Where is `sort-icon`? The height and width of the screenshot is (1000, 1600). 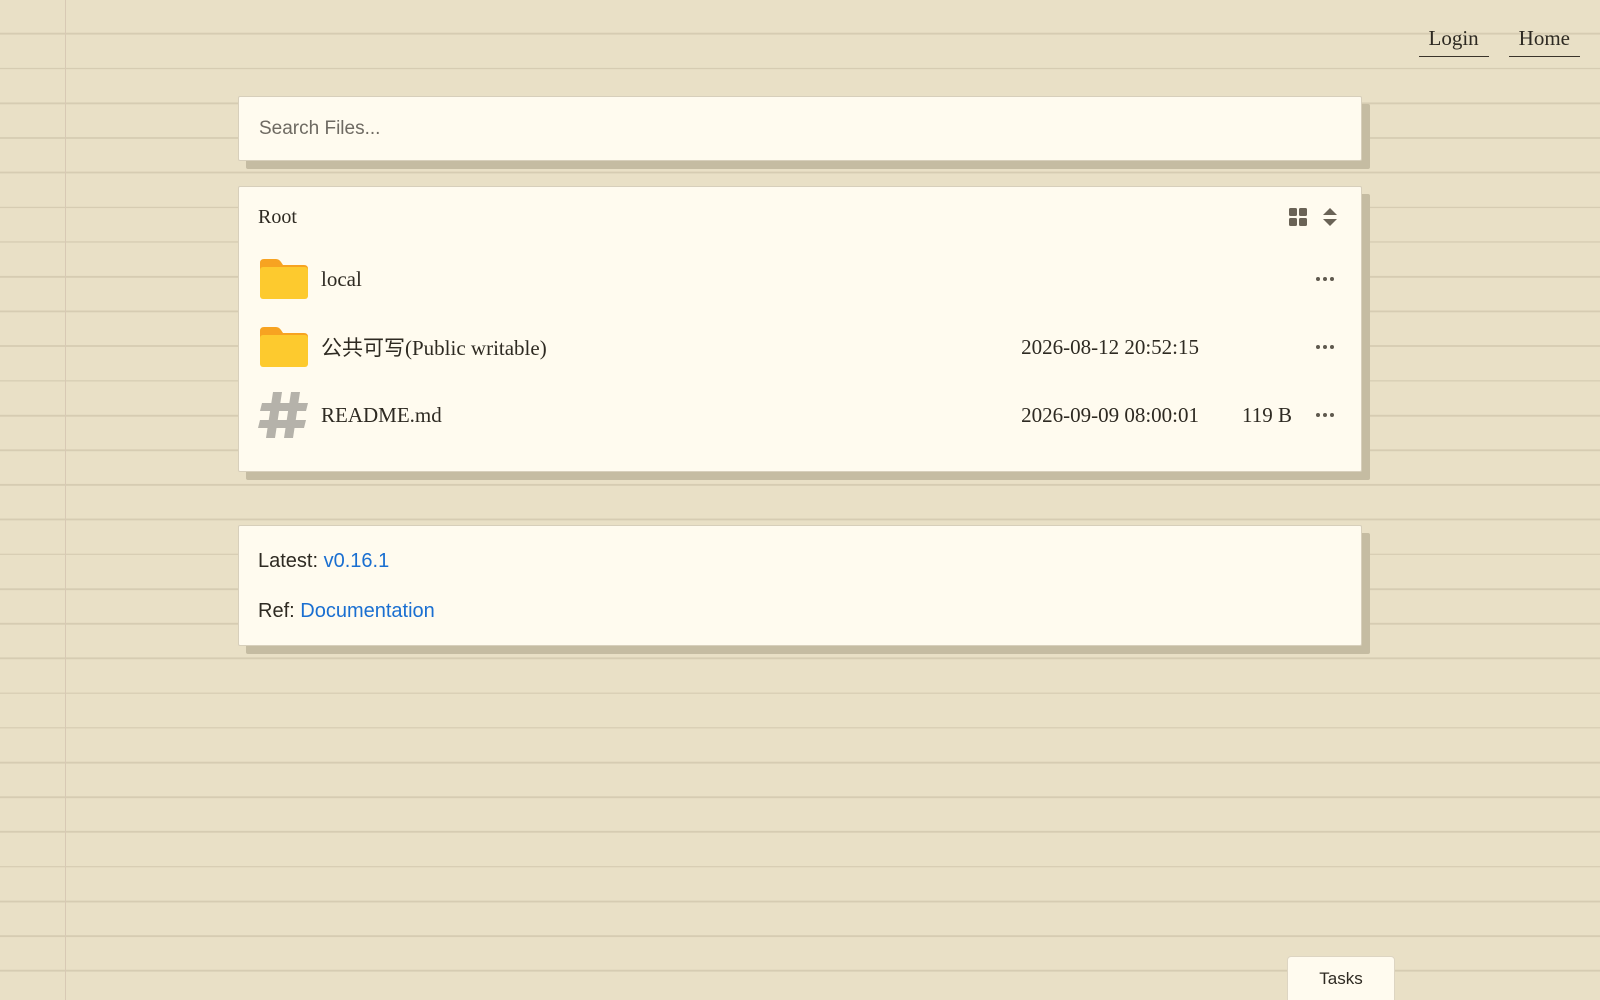 sort-icon is located at coordinates (1330, 217).